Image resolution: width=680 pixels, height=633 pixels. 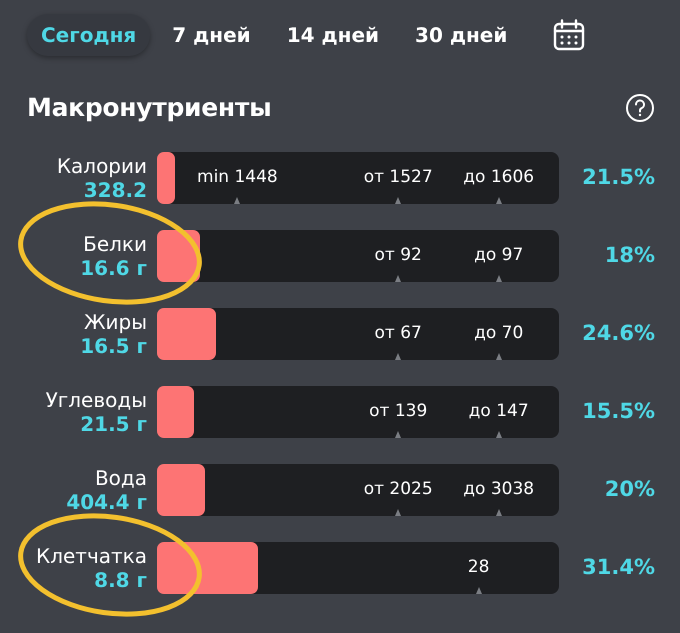 I want to click on percent-value: 24.6%, so click(x=618, y=334).